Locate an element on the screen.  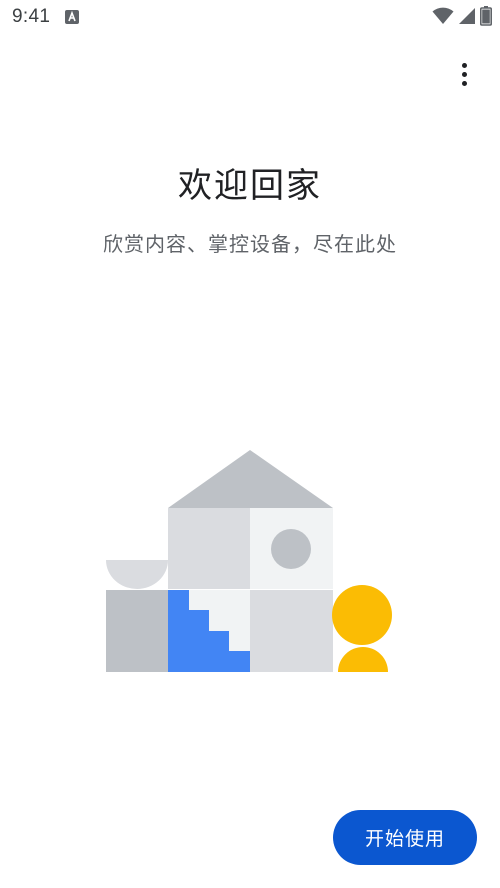
status-time: 9:41 is located at coordinates (31, 16).